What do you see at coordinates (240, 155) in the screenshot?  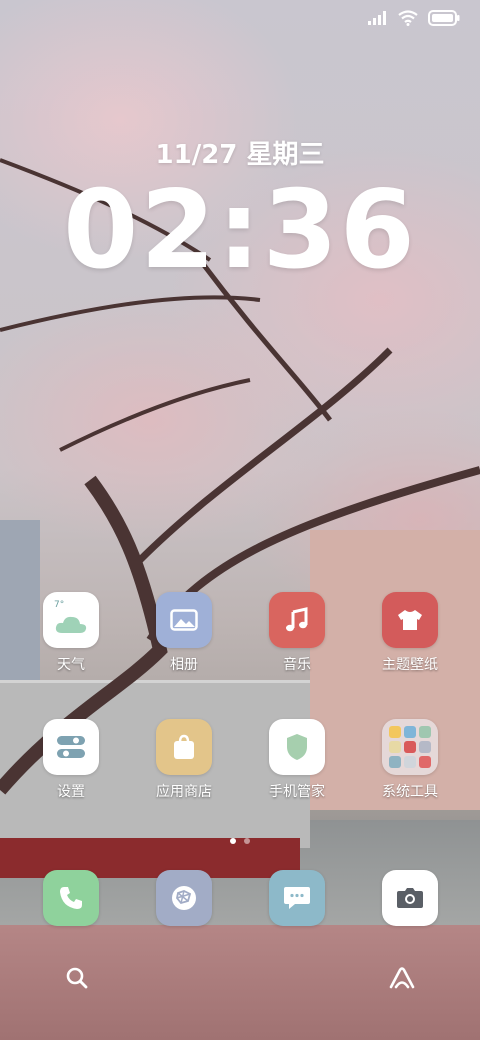 I see `date-label: 11/27 星期三` at bounding box center [240, 155].